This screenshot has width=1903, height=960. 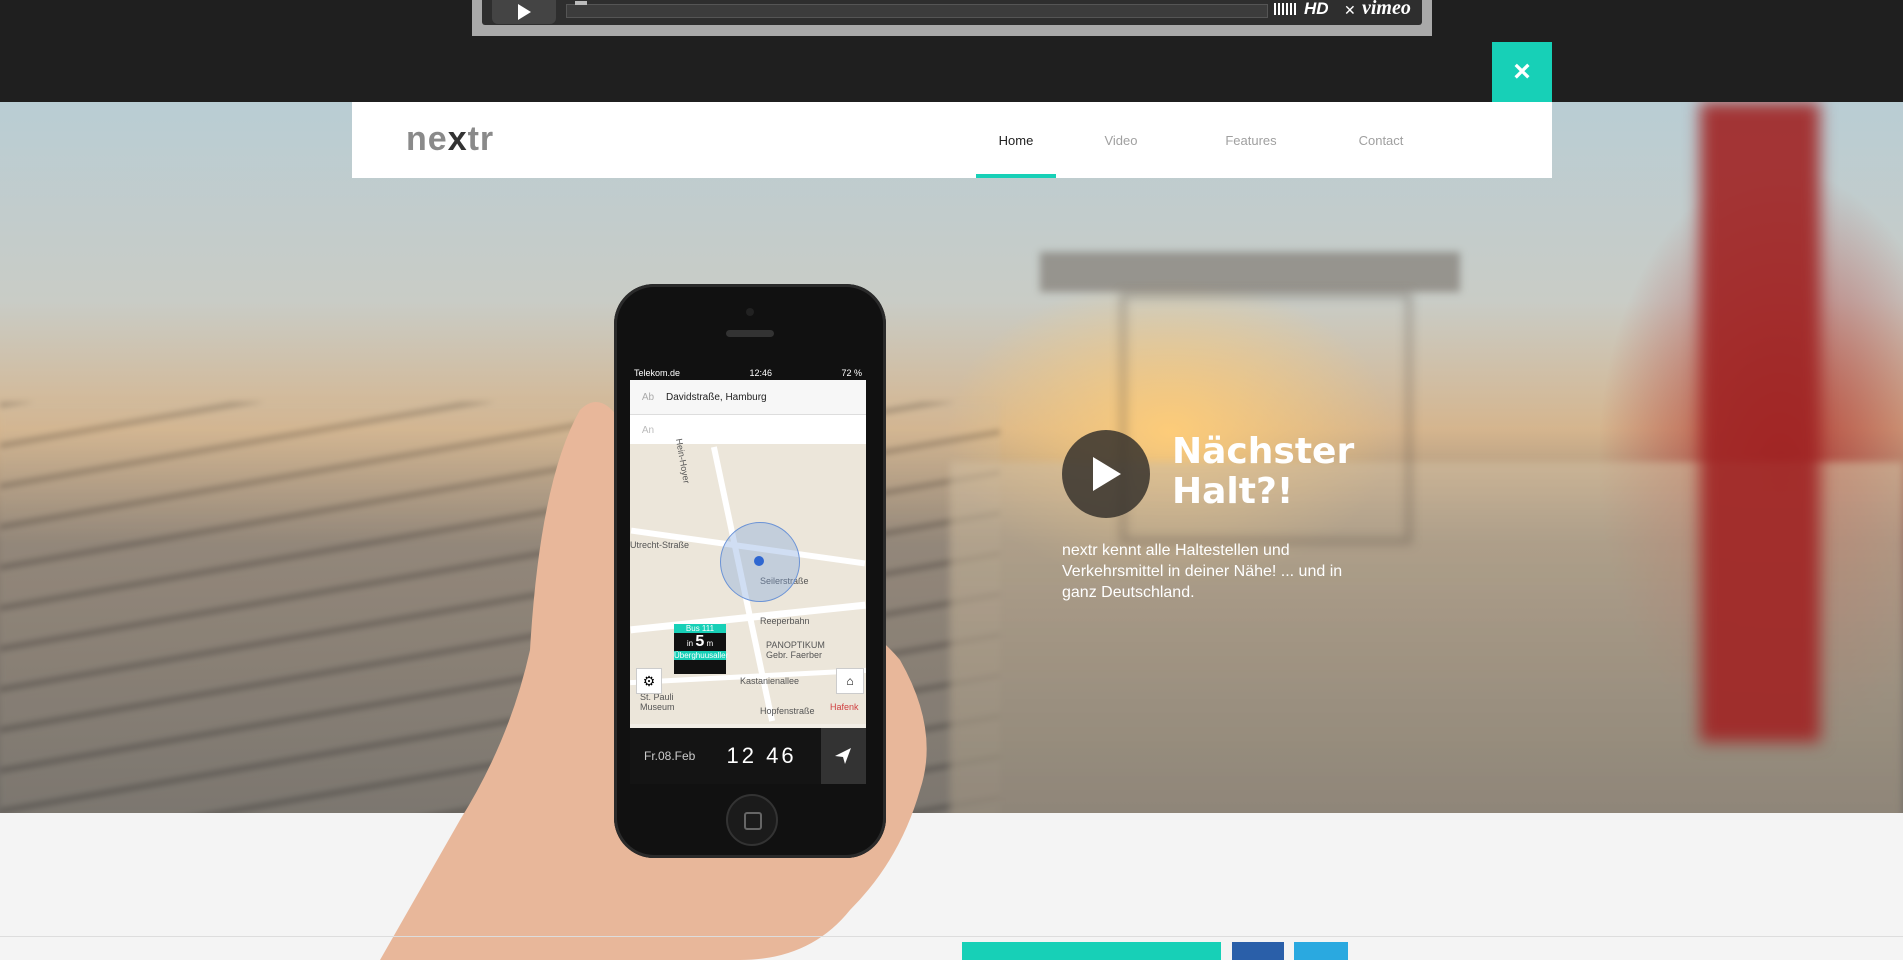 What do you see at coordinates (952, 140) in the screenshot?
I see `top-navigation: nextr Home Video Features Contact` at bounding box center [952, 140].